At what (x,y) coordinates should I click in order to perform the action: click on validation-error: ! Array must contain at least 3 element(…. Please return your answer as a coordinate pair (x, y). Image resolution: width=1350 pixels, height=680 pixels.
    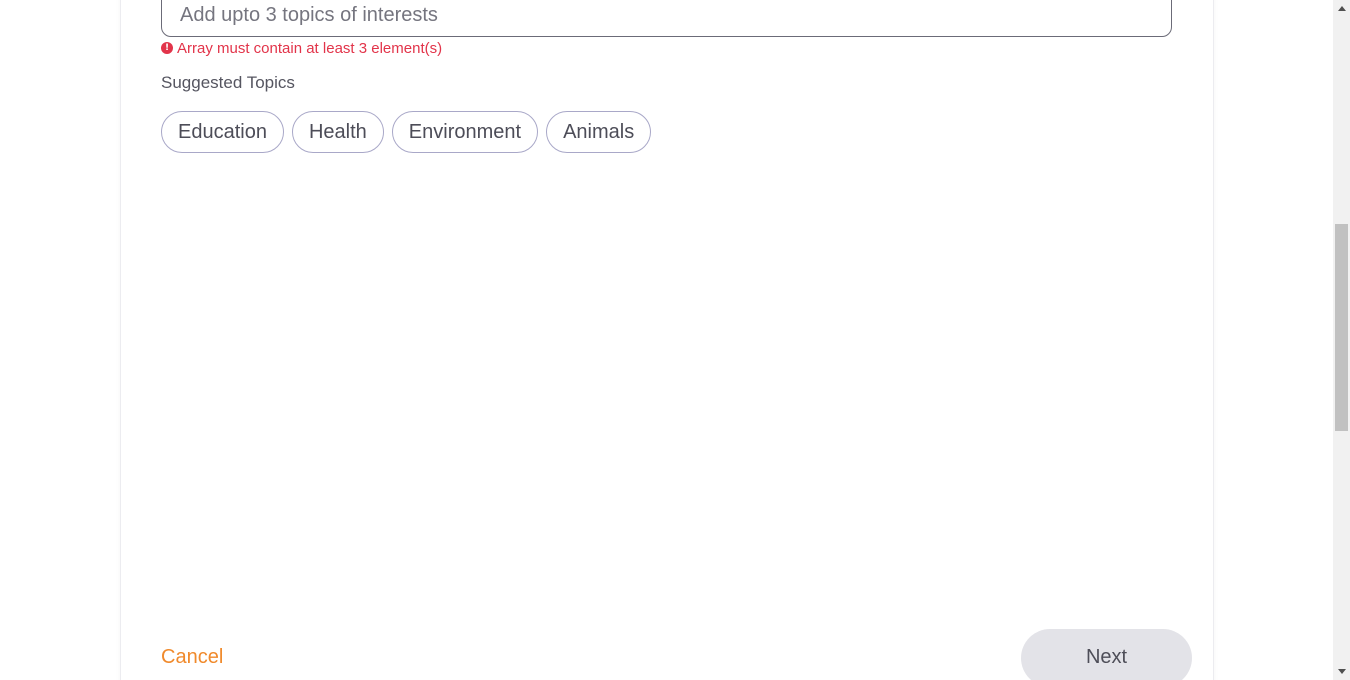
    Looking at the image, I should click on (301, 48).